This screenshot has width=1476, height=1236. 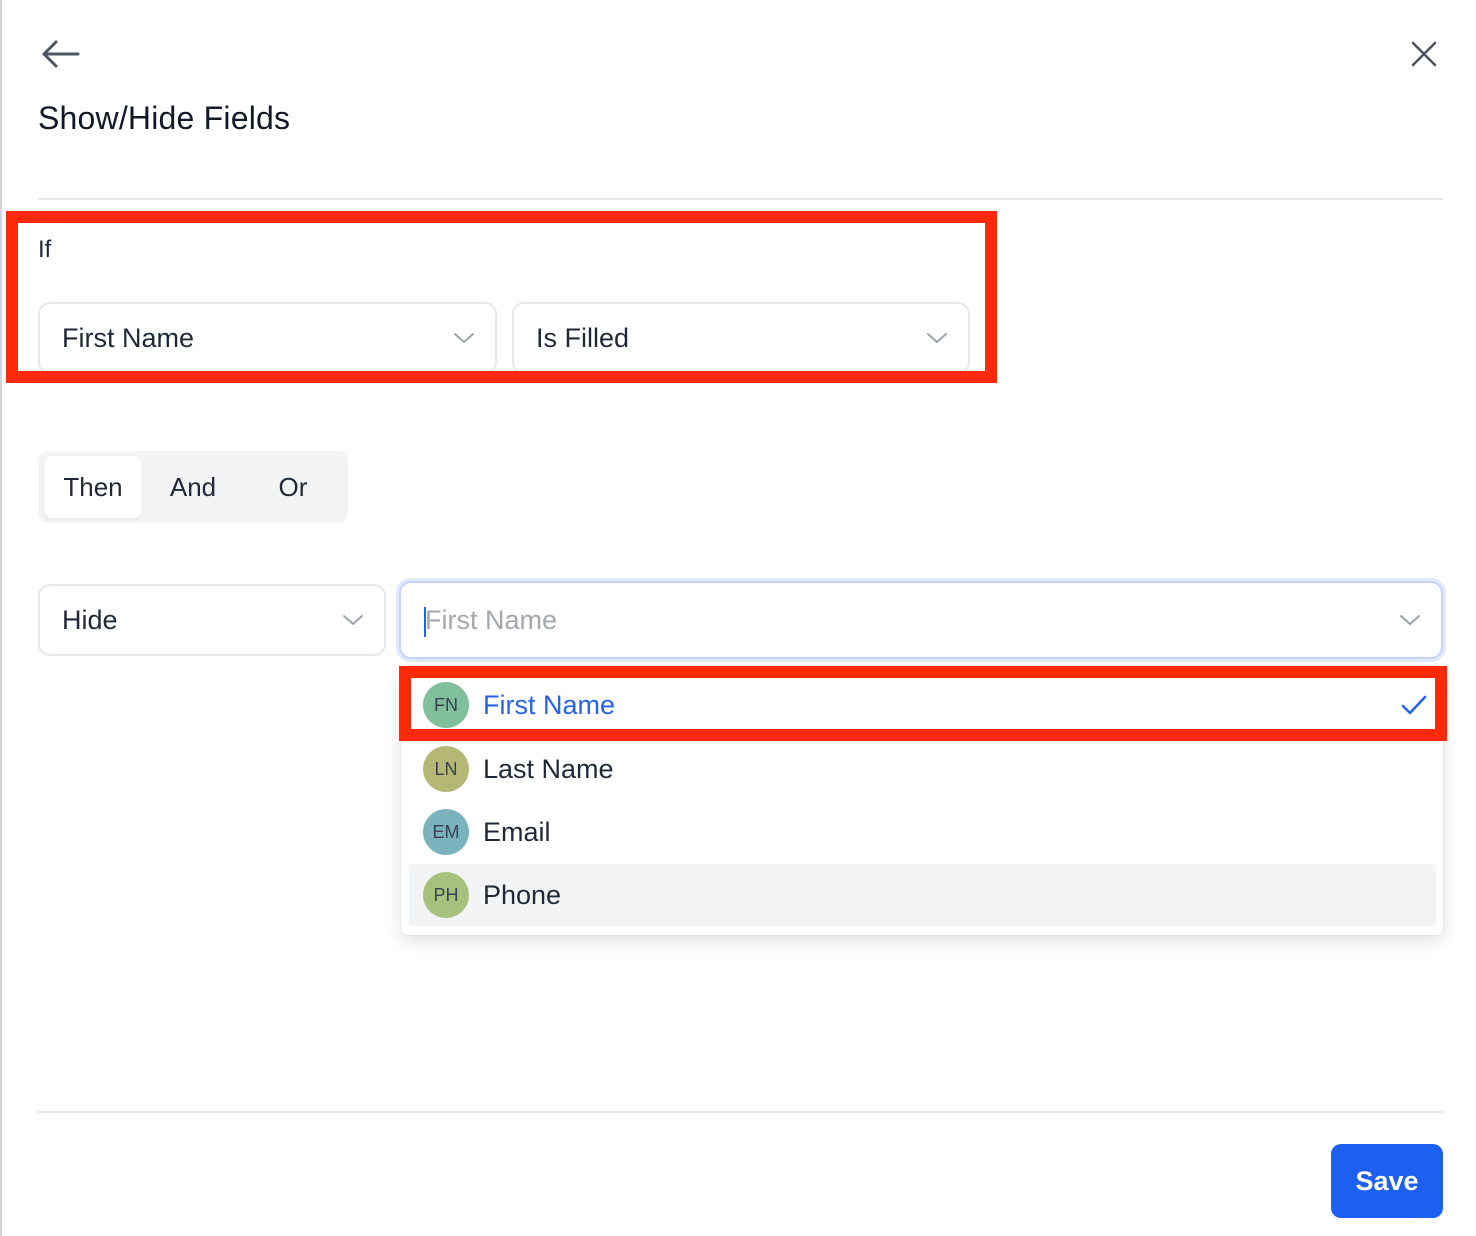 I want to click on tab-and: And, so click(x=193, y=487).